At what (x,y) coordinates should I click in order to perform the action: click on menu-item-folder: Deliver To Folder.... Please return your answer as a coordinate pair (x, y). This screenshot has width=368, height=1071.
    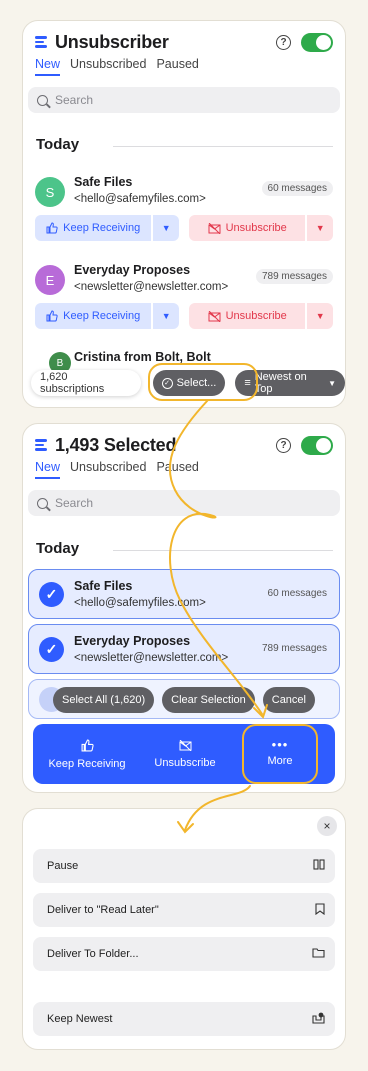
    Looking at the image, I should click on (184, 954).